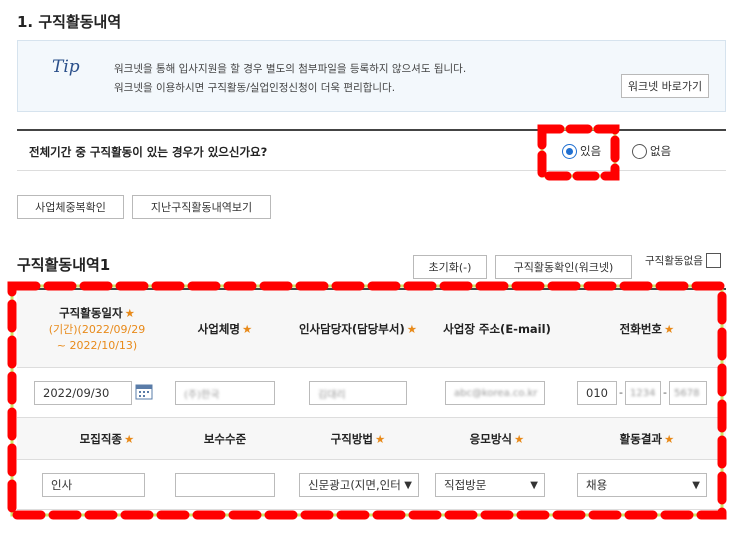 The width and height of the screenshot is (743, 535). Describe the element at coordinates (83, 393) in the screenshot. I see `activity-date-input: 2022/09/30` at that location.